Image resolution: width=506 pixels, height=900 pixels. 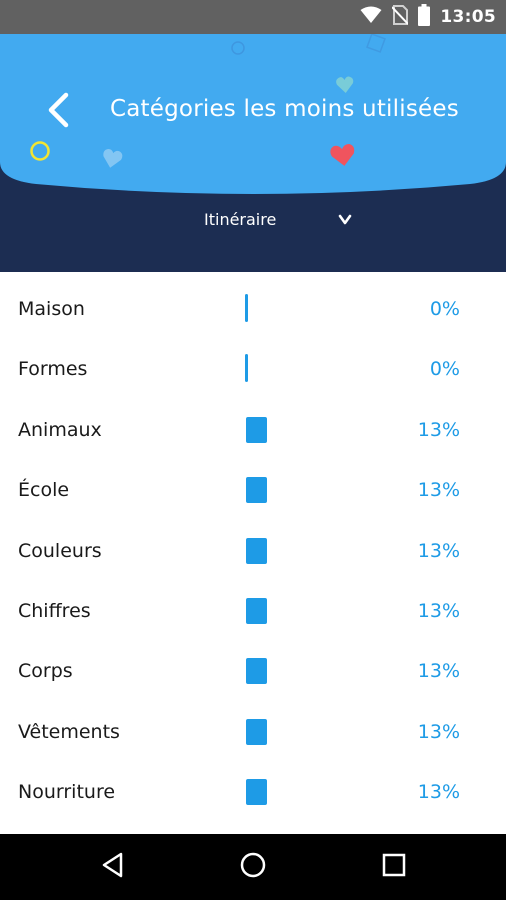 What do you see at coordinates (424, 17) in the screenshot?
I see `battery-icon` at bounding box center [424, 17].